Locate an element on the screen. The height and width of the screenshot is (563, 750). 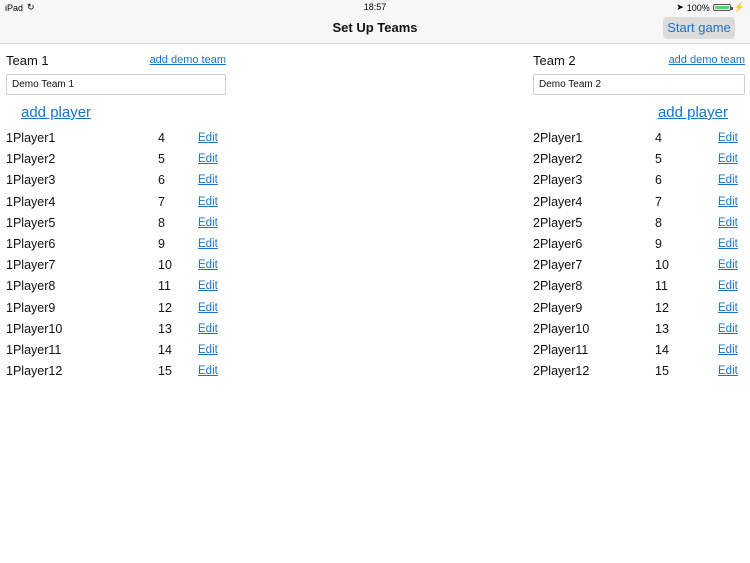
add-player-team-1-link: add player is located at coordinates (56, 112).